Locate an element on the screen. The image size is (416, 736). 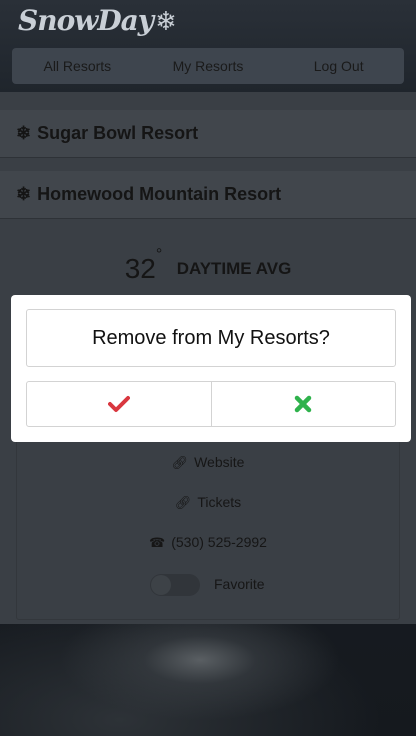
modal-title: Remove from My Resorts? is located at coordinates (211, 338).